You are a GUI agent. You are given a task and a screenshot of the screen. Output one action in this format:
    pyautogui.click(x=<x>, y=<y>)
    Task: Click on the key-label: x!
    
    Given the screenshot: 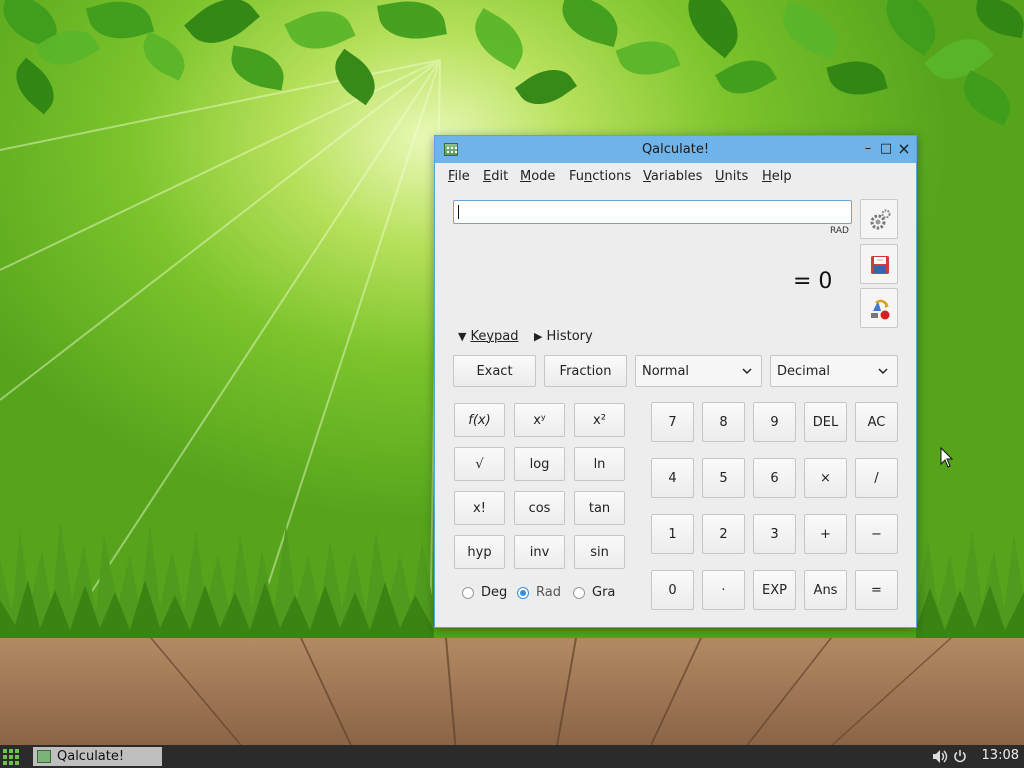 What is the action you would take?
    pyautogui.click(x=479, y=508)
    